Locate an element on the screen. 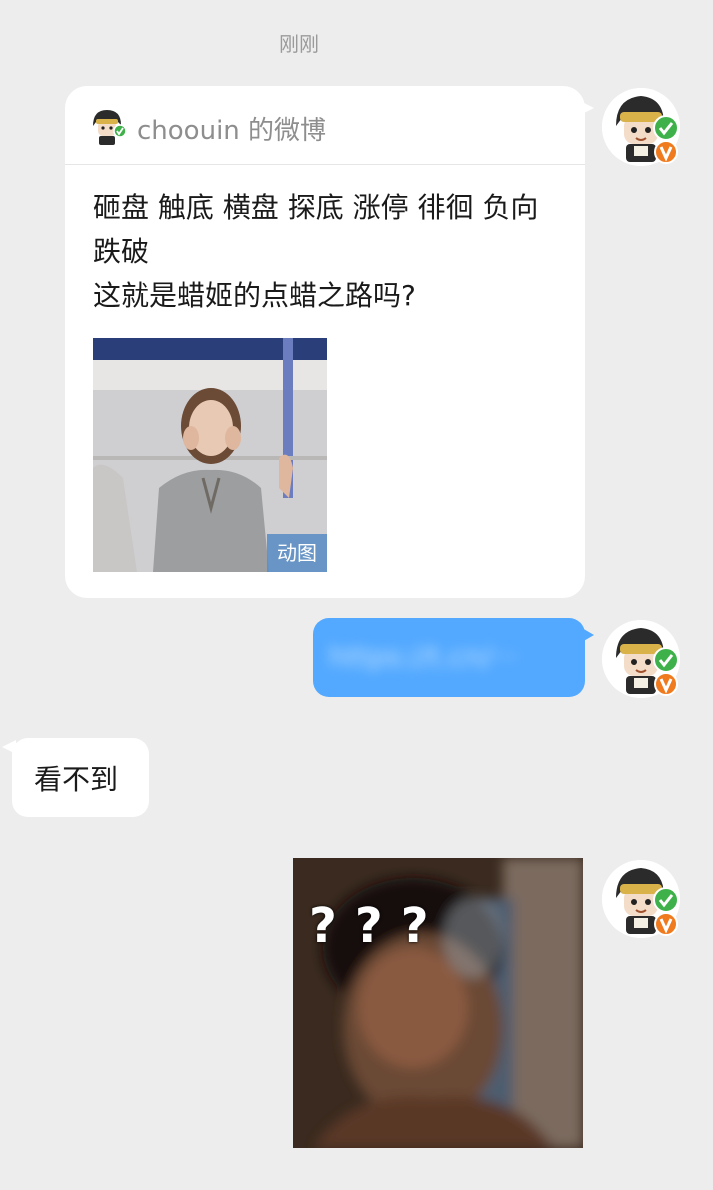 This screenshot has height=1190, width=713. card-gif-thumbnail: 动图 is located at coordinates (210, 455).